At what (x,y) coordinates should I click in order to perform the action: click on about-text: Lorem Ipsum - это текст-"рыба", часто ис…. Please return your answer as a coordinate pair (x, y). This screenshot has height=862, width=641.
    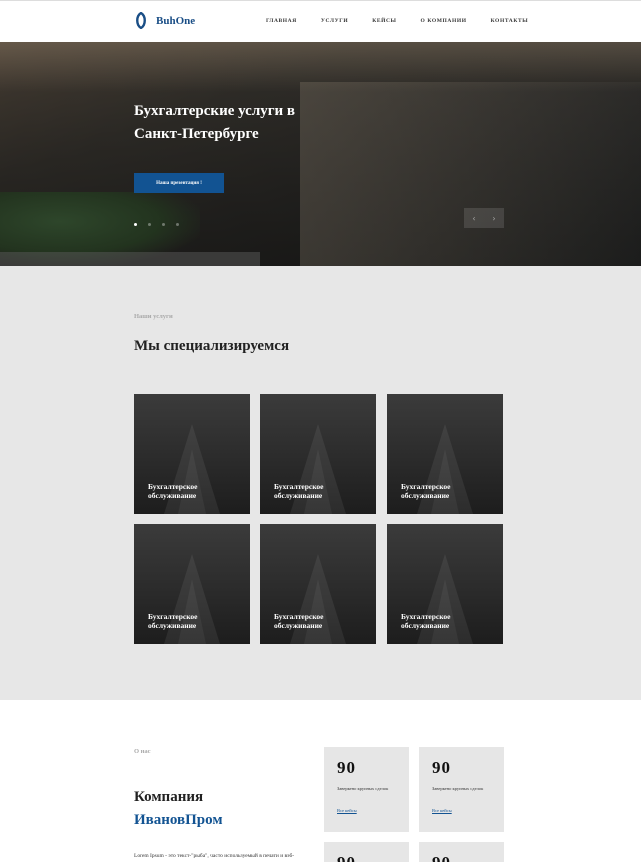
    Looking at the image, I should click on (214, 856).